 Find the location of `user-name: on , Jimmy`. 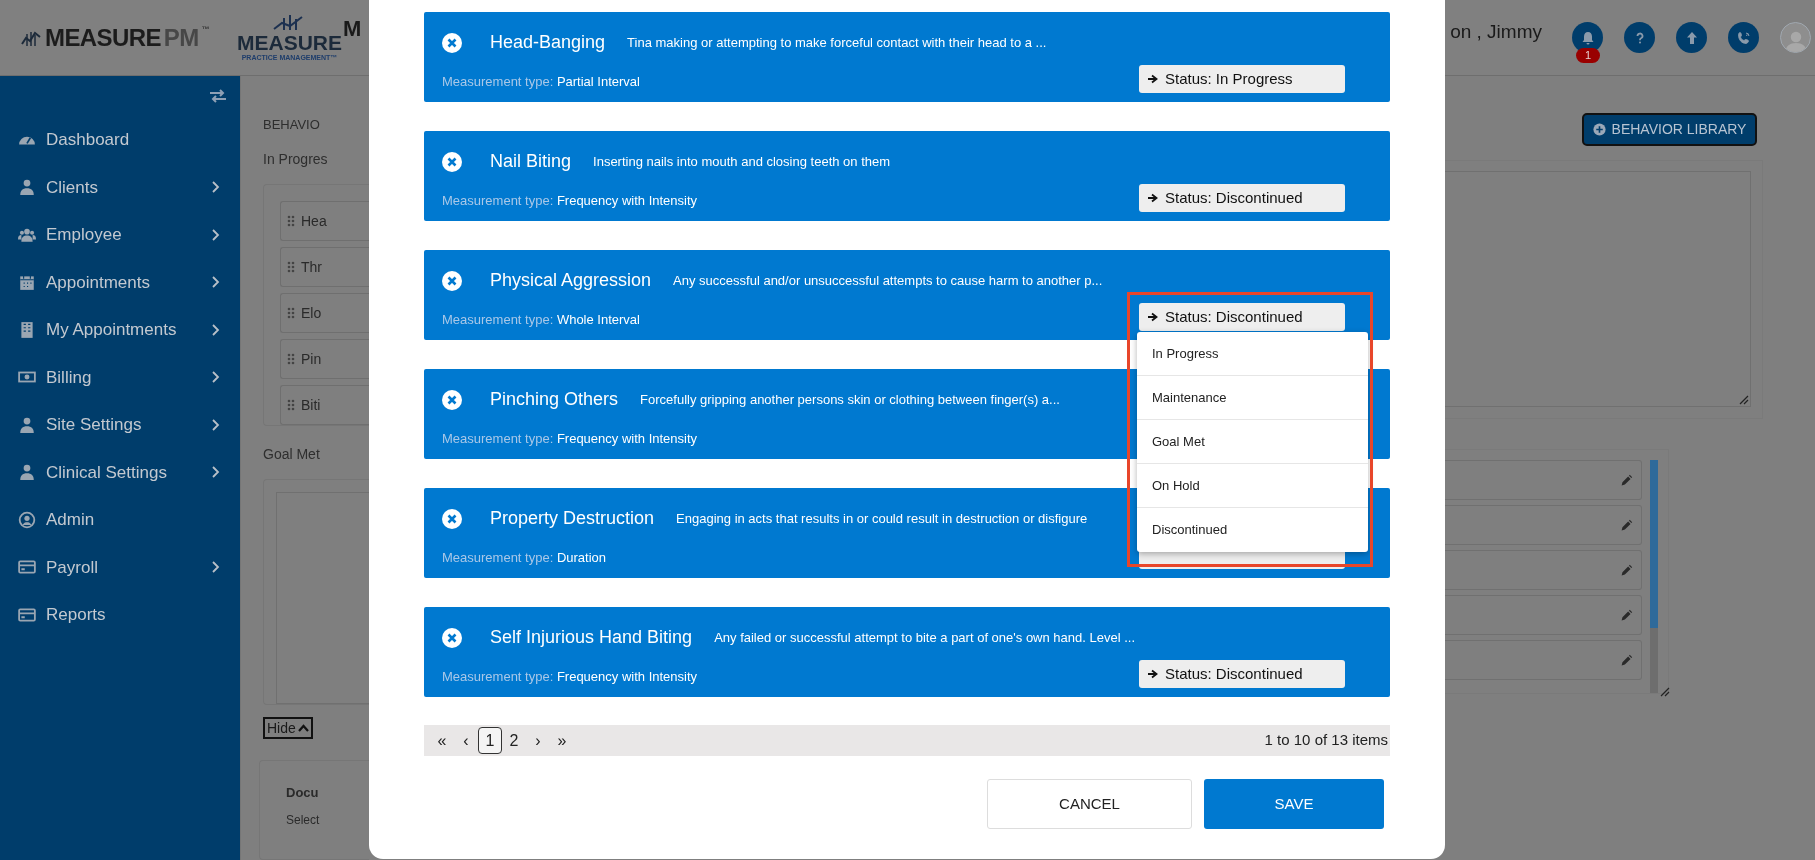

user-name: on , Jimmy is located at coordinates (1496, 32).